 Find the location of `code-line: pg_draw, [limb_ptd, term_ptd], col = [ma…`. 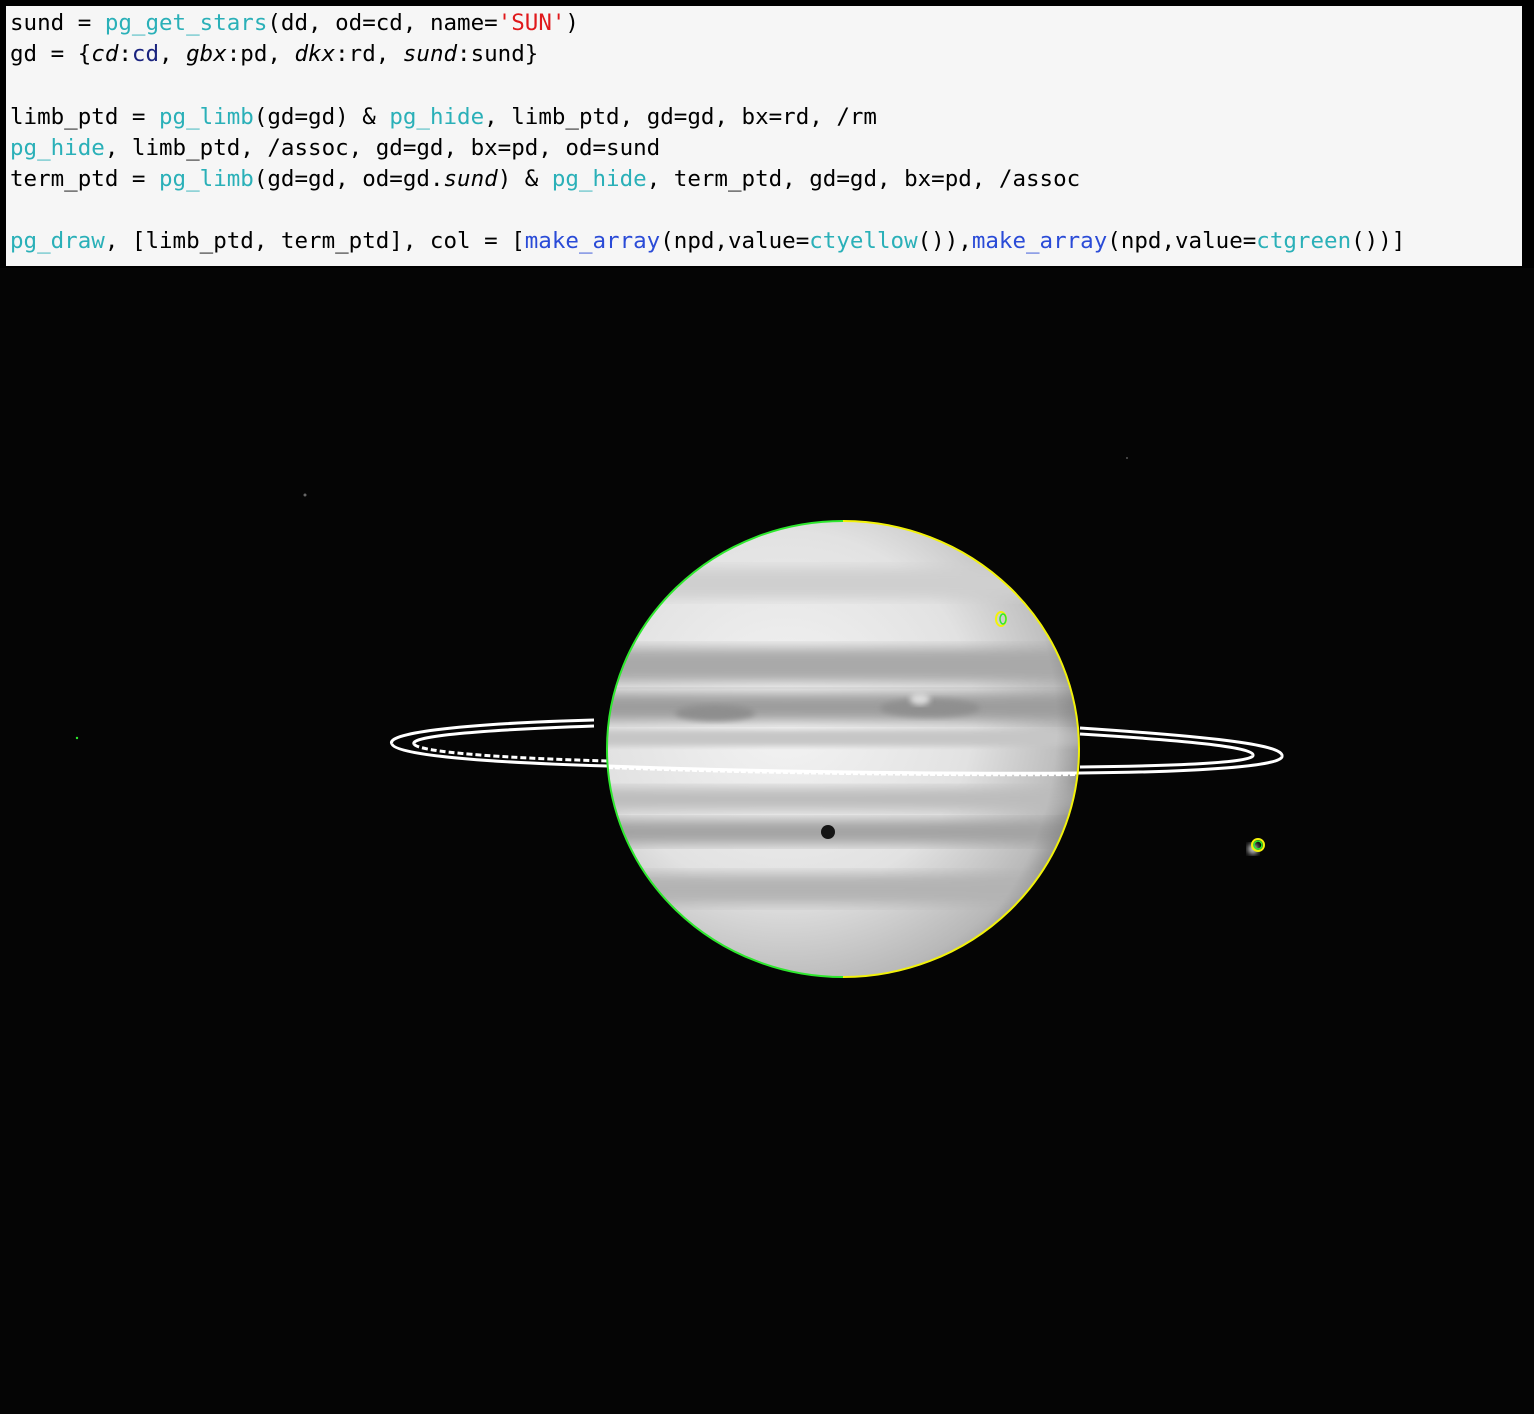

code-line: pg_draw, [limb_ptd, term_ptd], col = [ma… is located at coordinates (766, 241).